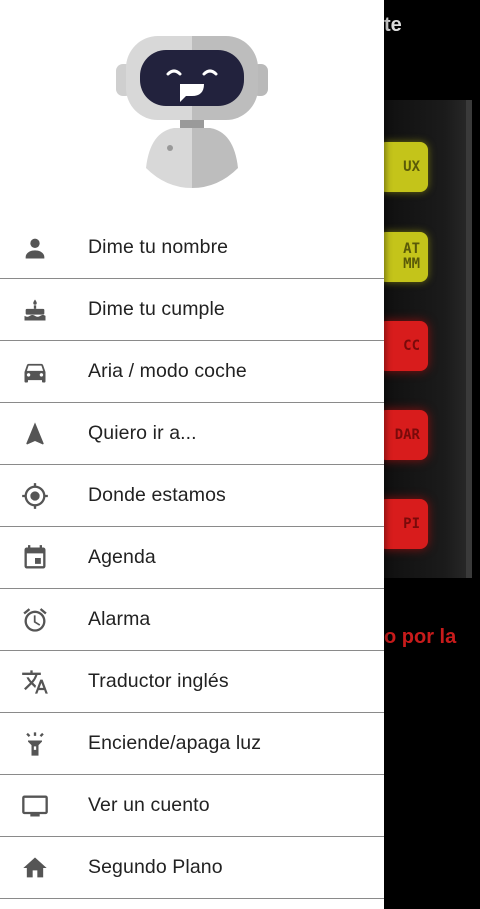 Image resolution: width=480 pixels, height=909 pixels. What do you see at coordinates (149, 805) in the screenshot?
I see `menu-item-label: Ver un cuento` at bounding box center [149, 805].